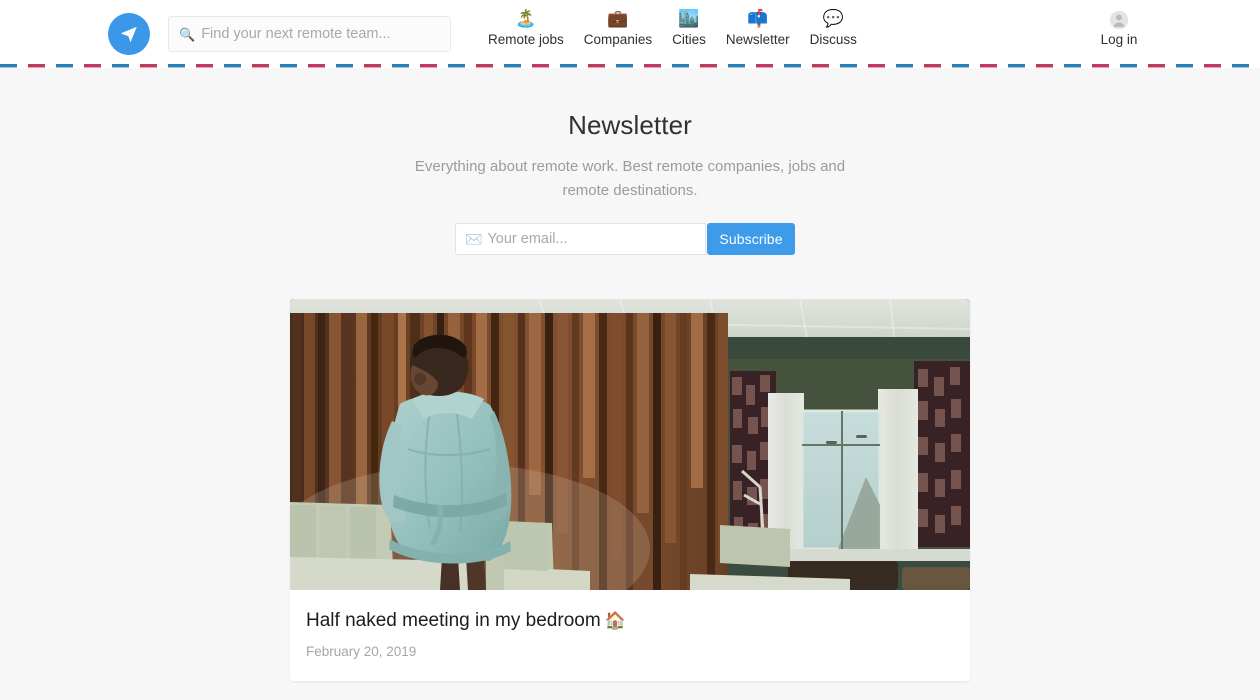  What do you see at coordinates (630, 621) in the screenshot?
I see `article-title: Half naked meeting in my bedroom 🏠` at bounding box center [630, 621].